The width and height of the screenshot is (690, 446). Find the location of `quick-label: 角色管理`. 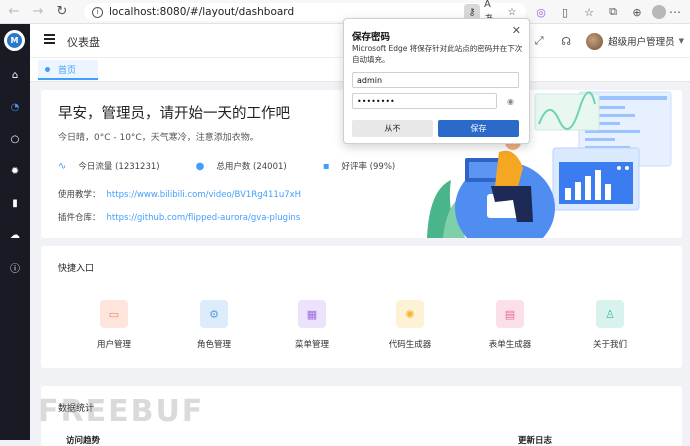

quick-label: 角色管理 is located at coordinates (213, 345).